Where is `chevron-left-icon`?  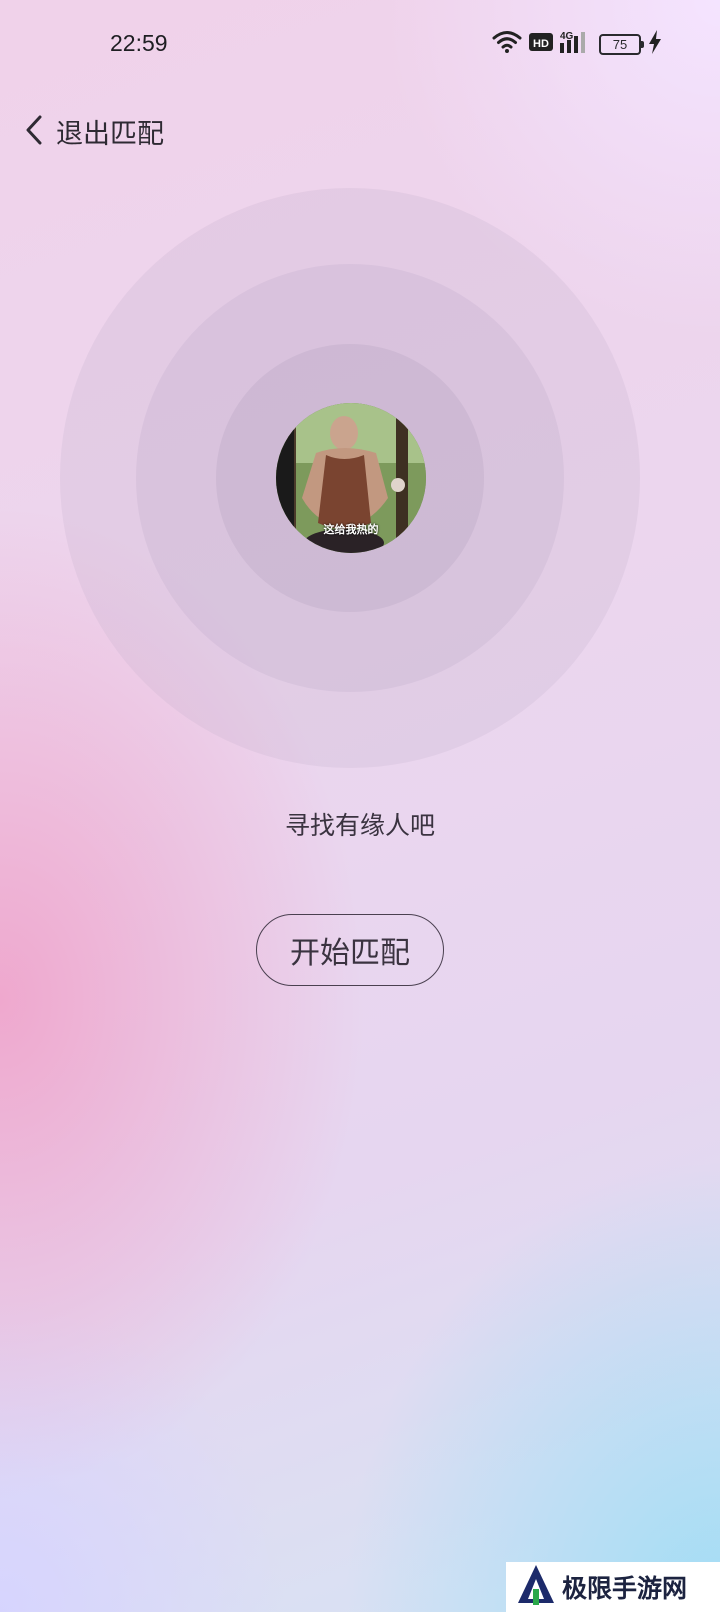 chevron-left-icon is located at coordinates (34, 132).